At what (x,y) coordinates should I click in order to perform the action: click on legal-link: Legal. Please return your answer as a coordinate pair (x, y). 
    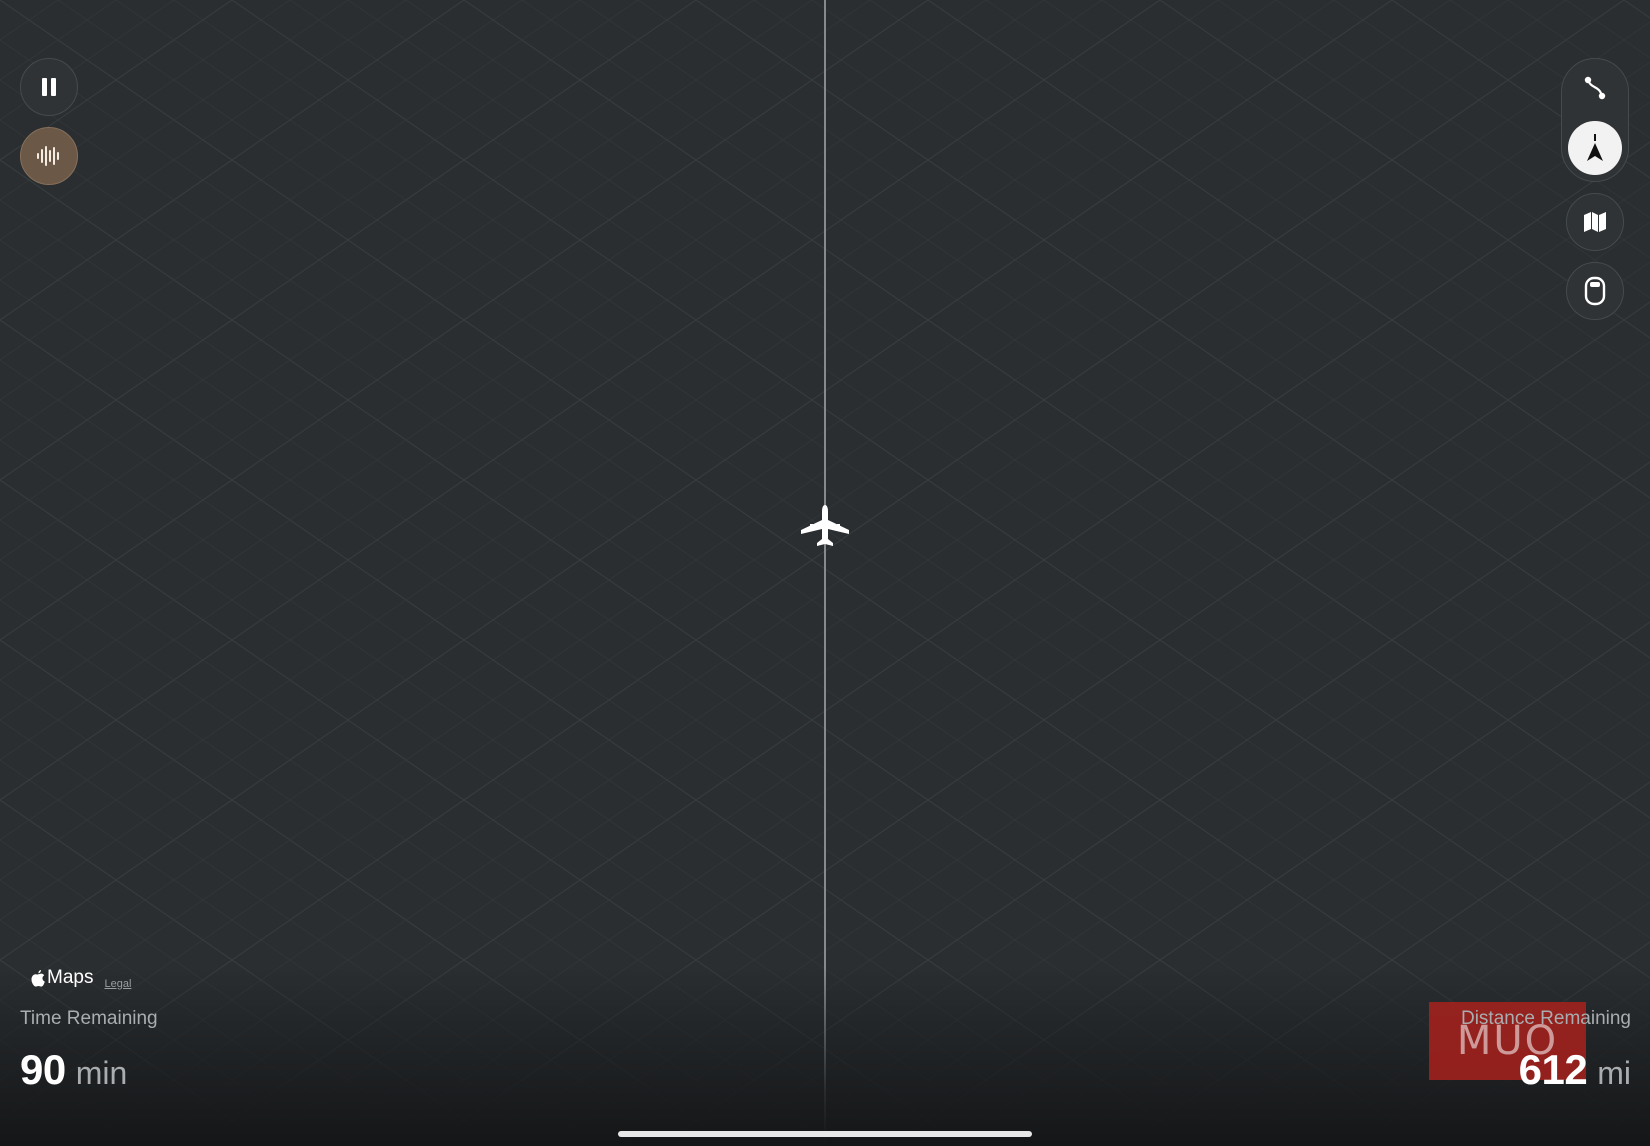
    Looking at the image, I should click on (117, 984).